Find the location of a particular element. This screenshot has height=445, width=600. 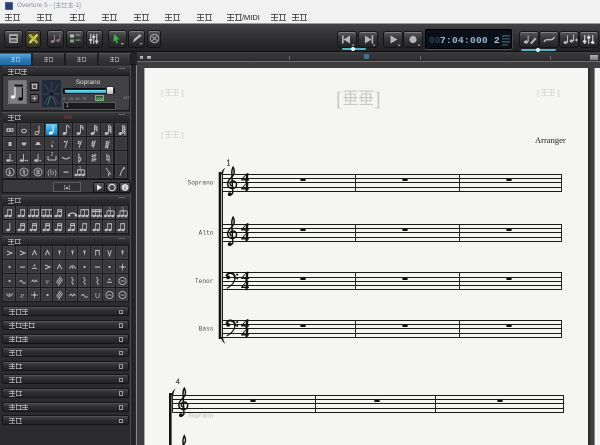

svg-text: tr is located at coordinates (47, 283).